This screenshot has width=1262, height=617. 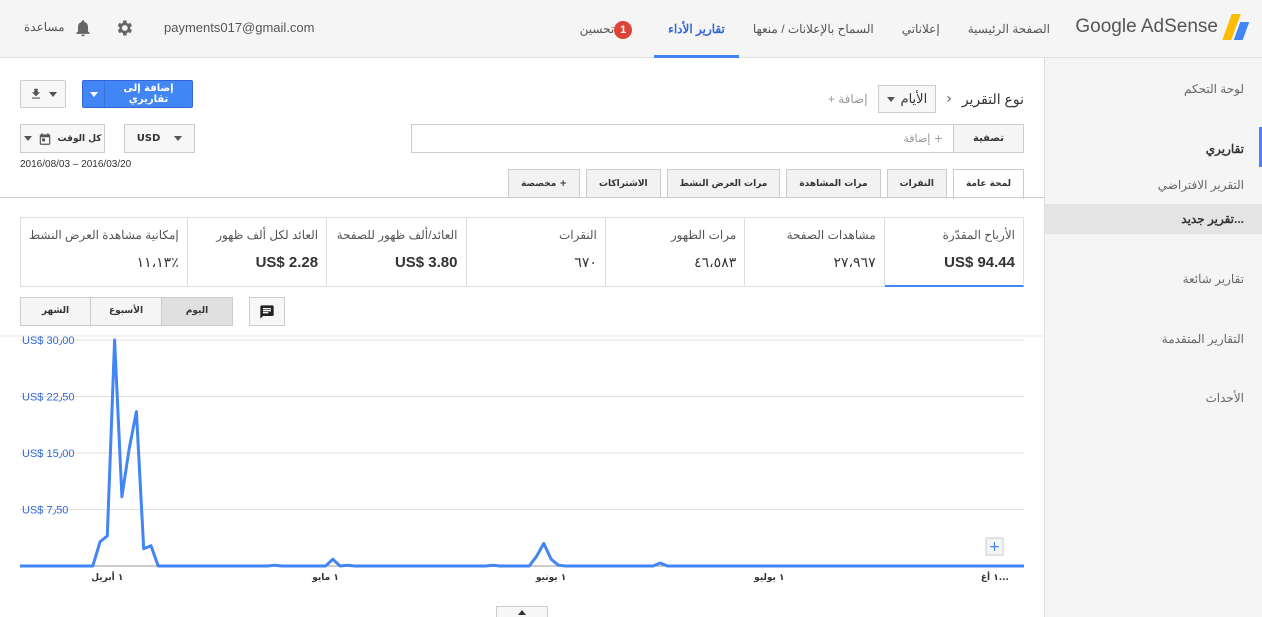 What do you see at coordinates (703, 235) in the screenshot?
I see `metric-label: مرات الظهور` at bounding box center [703, 235].